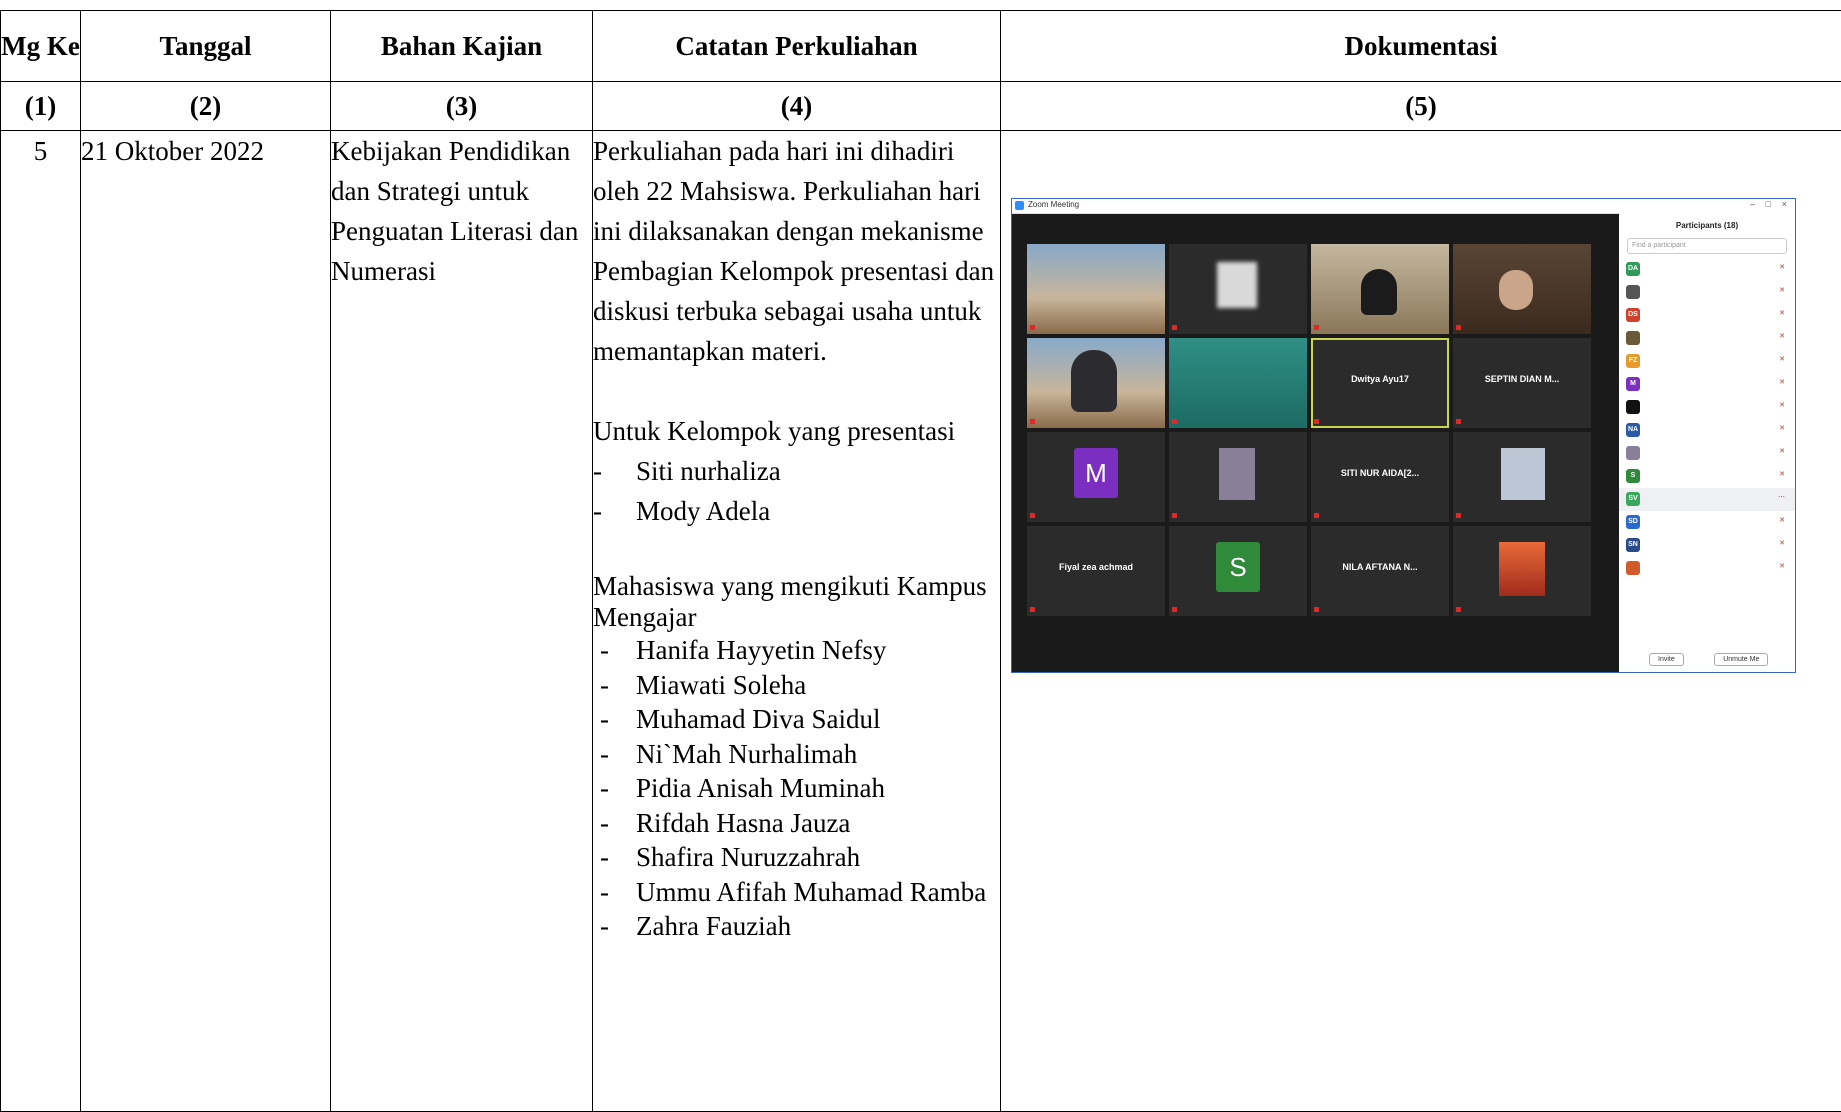  What do you see at coordinates (41, 106) in the screenshot?
I see `col-number: (1)` at bounding box center [41, 106].